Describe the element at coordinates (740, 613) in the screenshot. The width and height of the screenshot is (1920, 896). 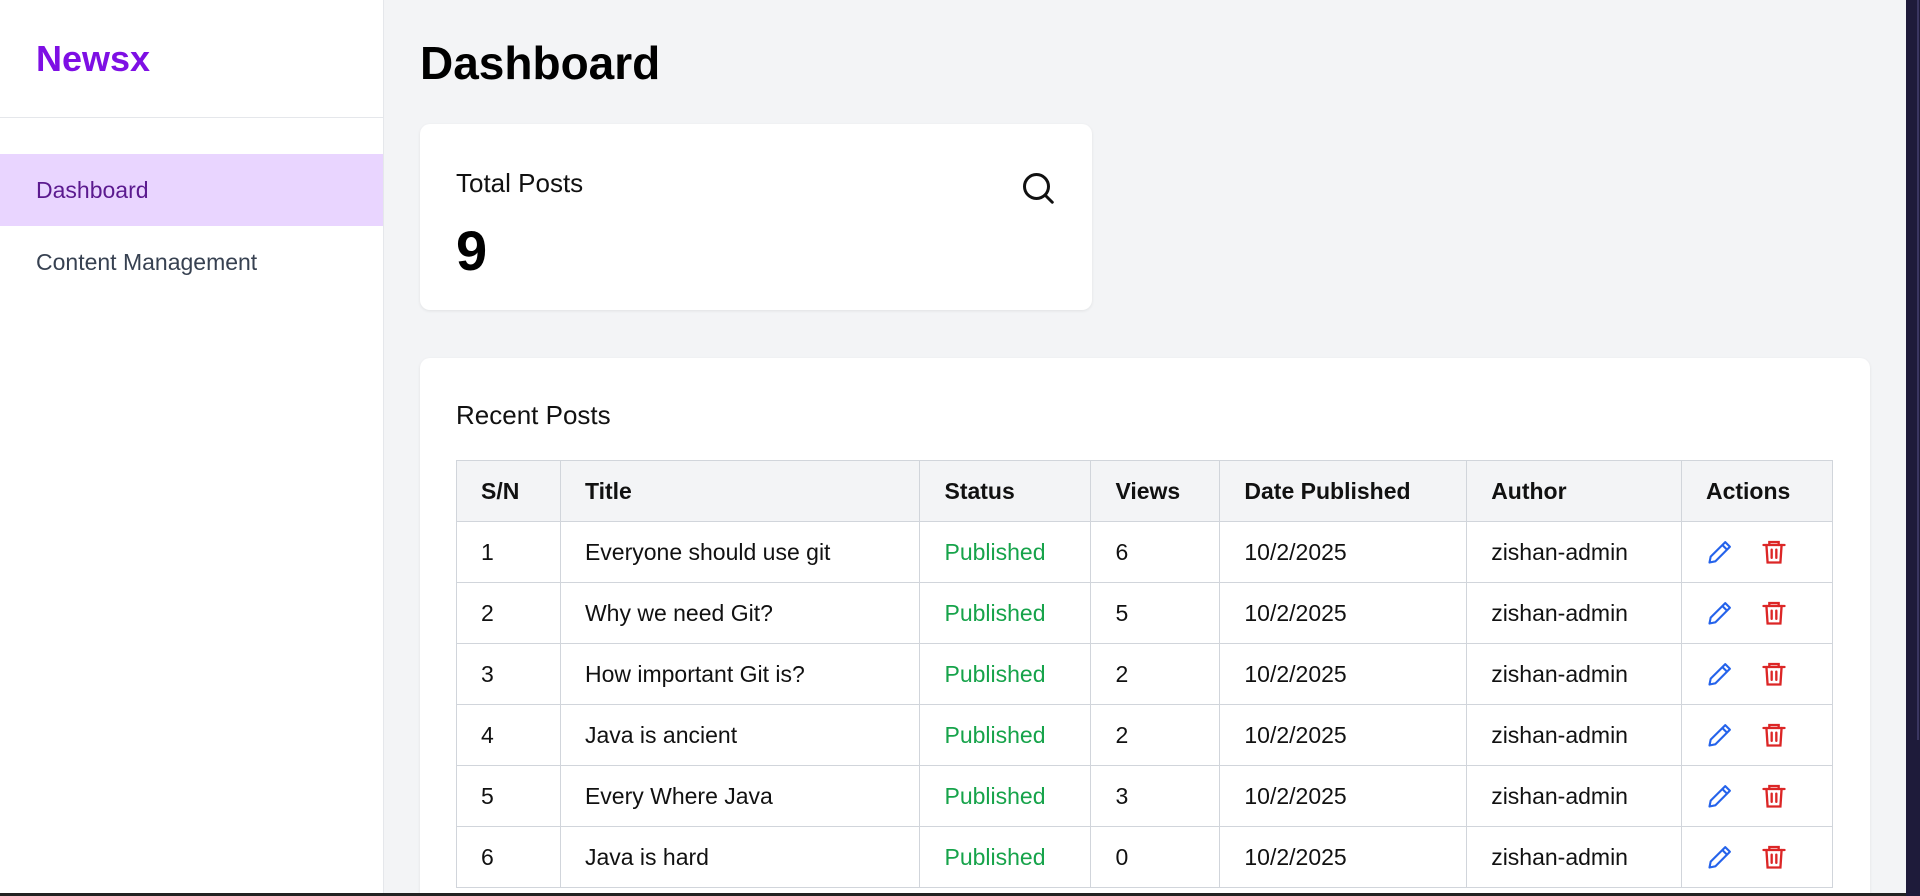
I see `cell-title: Why we need Git?` at that location.